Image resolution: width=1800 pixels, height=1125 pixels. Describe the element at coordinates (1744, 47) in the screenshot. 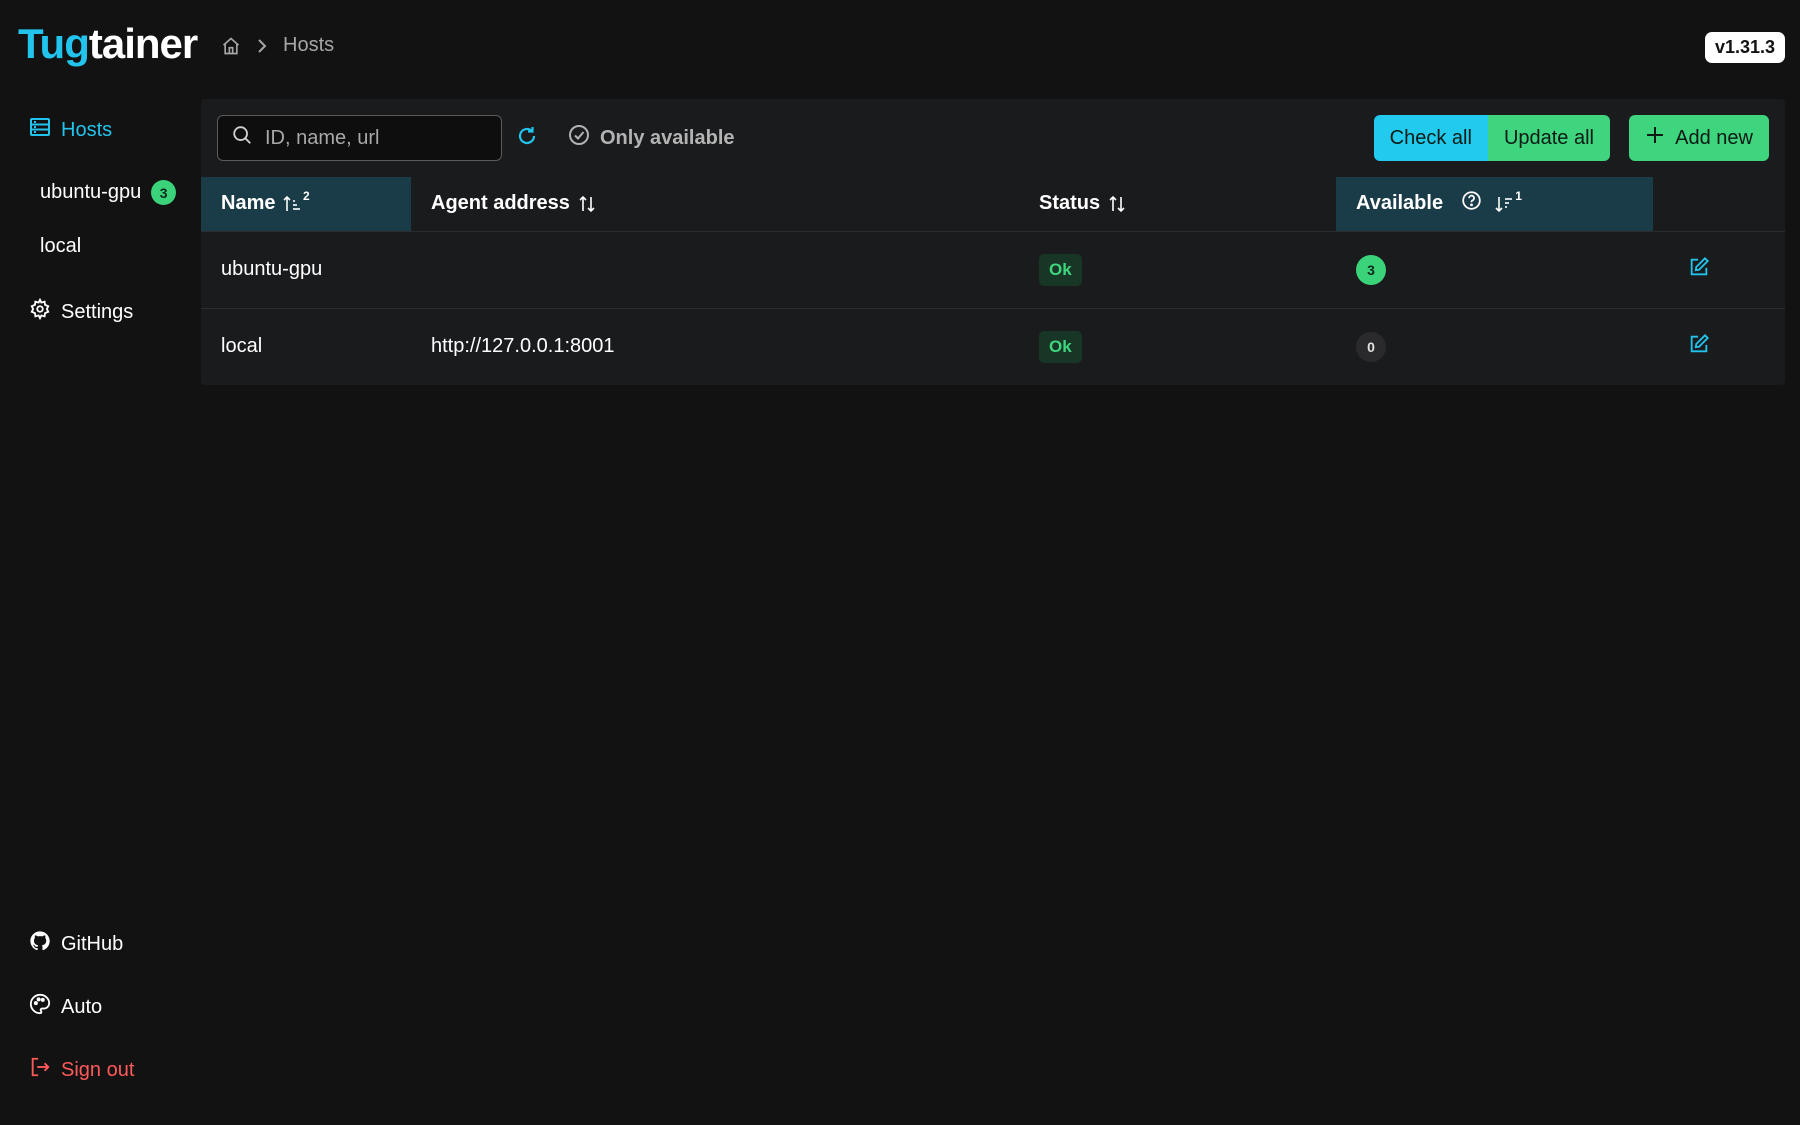

I see `version-badge: v1.31.3` at that location.